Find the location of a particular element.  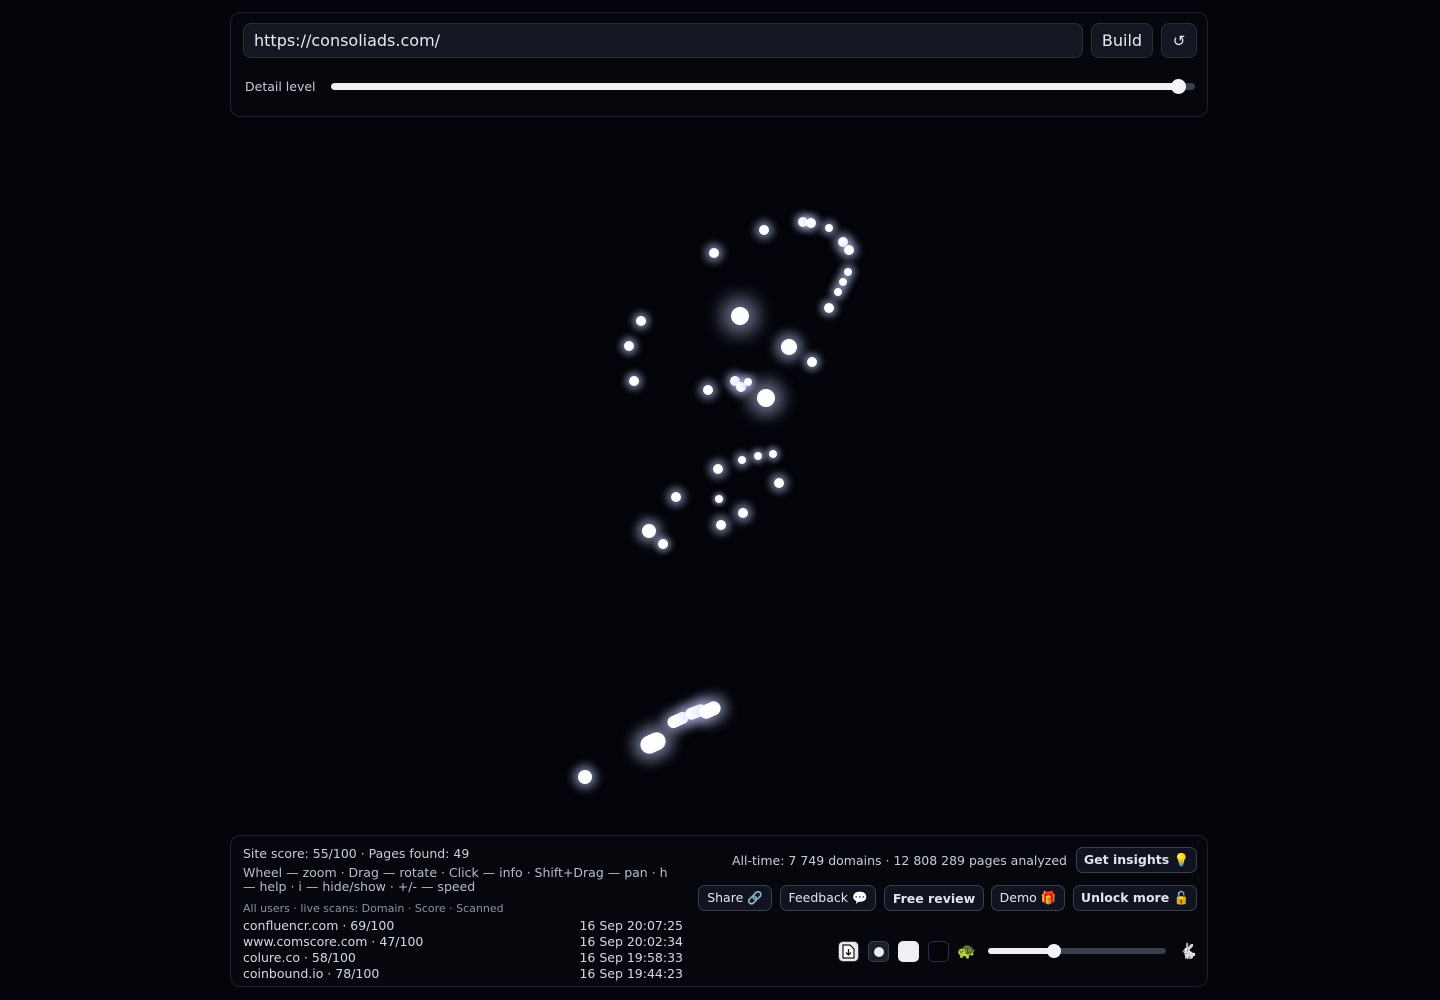

speed-thumb is located at coordinates (1053, 951).